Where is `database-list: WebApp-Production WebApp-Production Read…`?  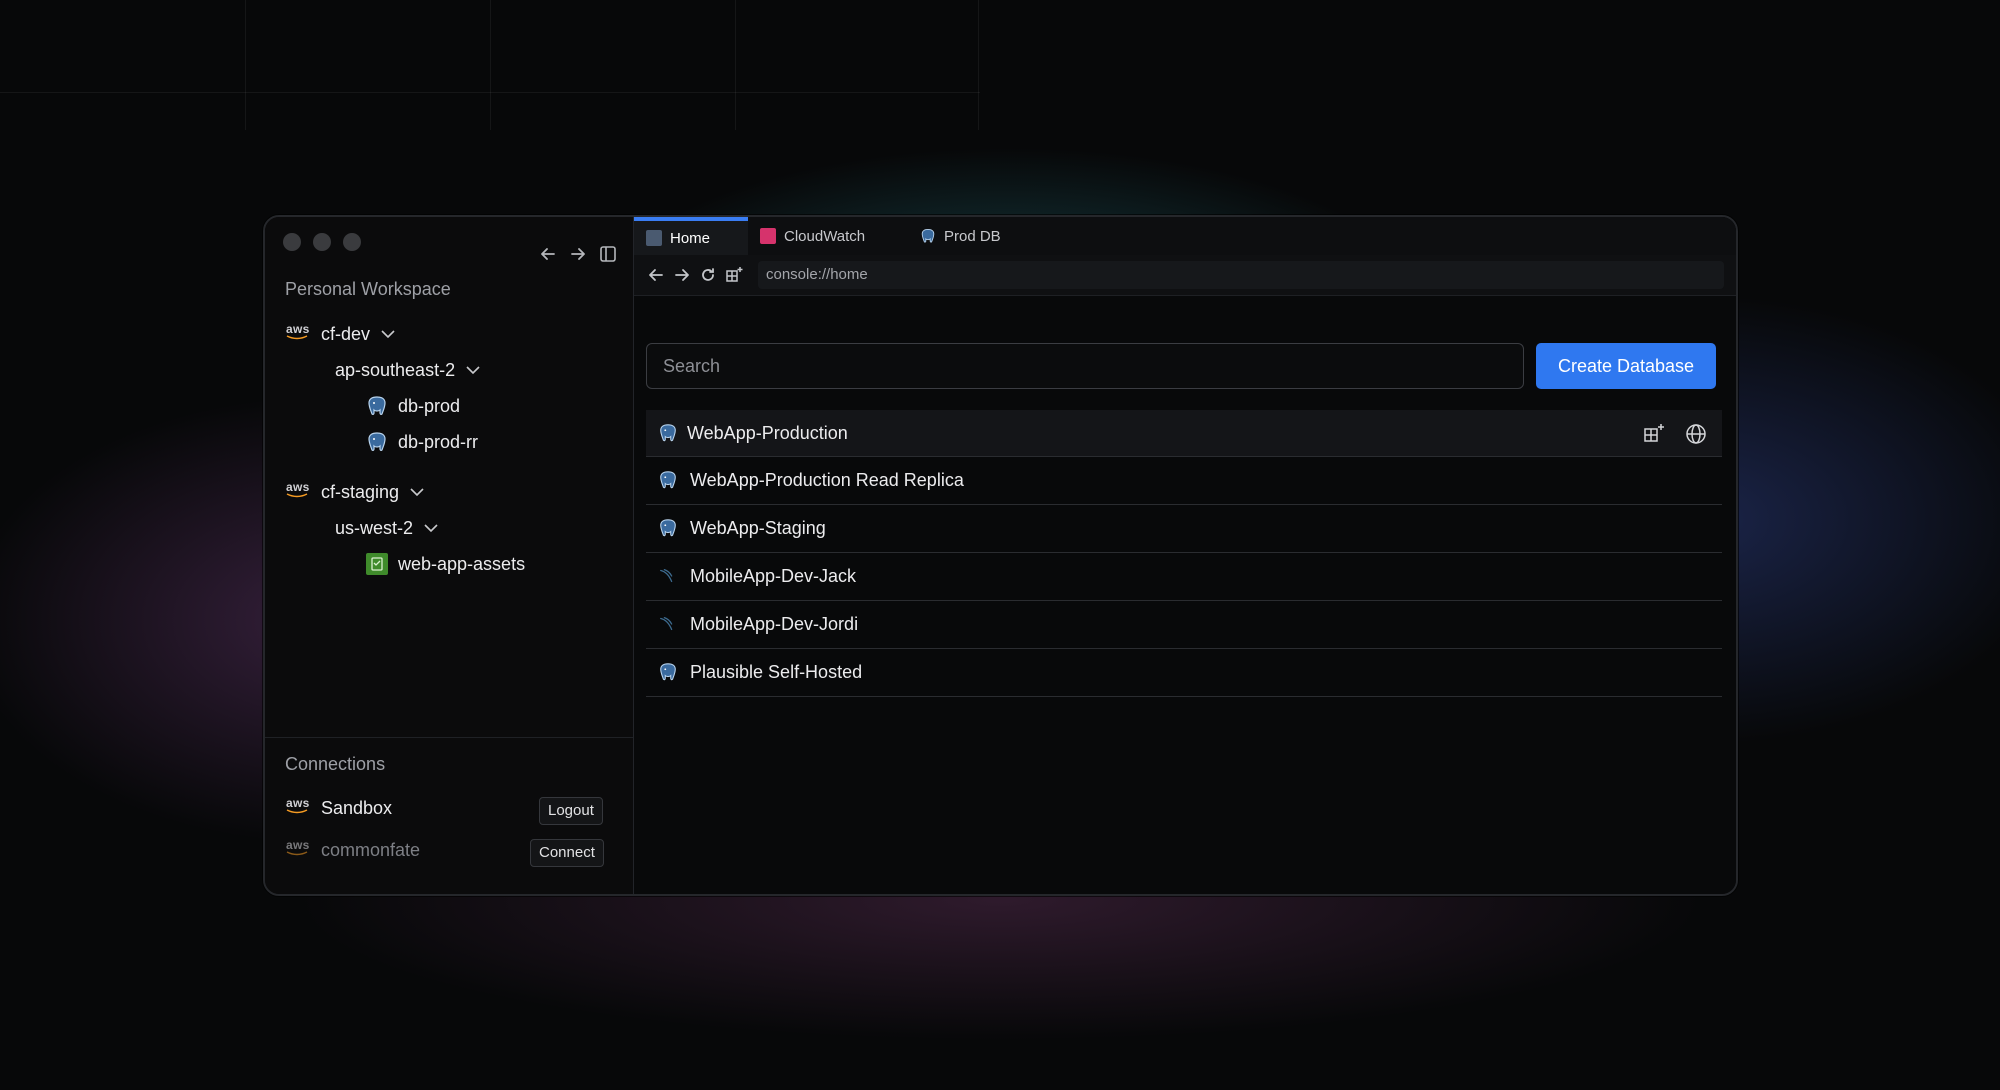
database-list: WebApp-Production WebApp-Production Read… is located at coordinates (1184, 553).